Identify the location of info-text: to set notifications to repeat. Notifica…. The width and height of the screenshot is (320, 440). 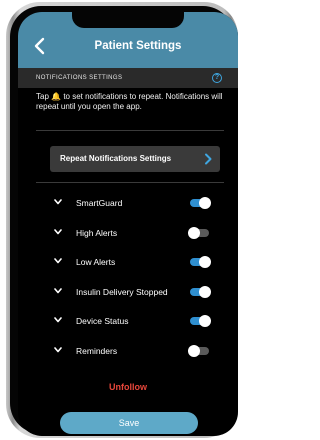
(129, 101).